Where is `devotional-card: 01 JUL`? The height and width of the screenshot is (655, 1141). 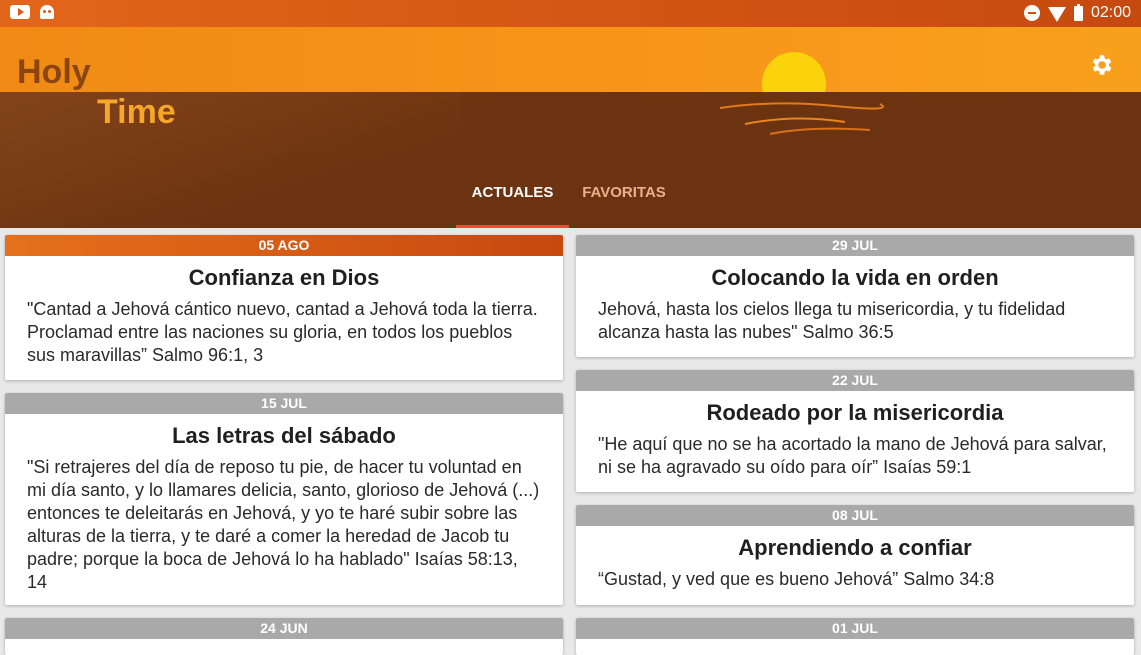 devotional-card: 01 JUL is located at coordinates (855, 636).